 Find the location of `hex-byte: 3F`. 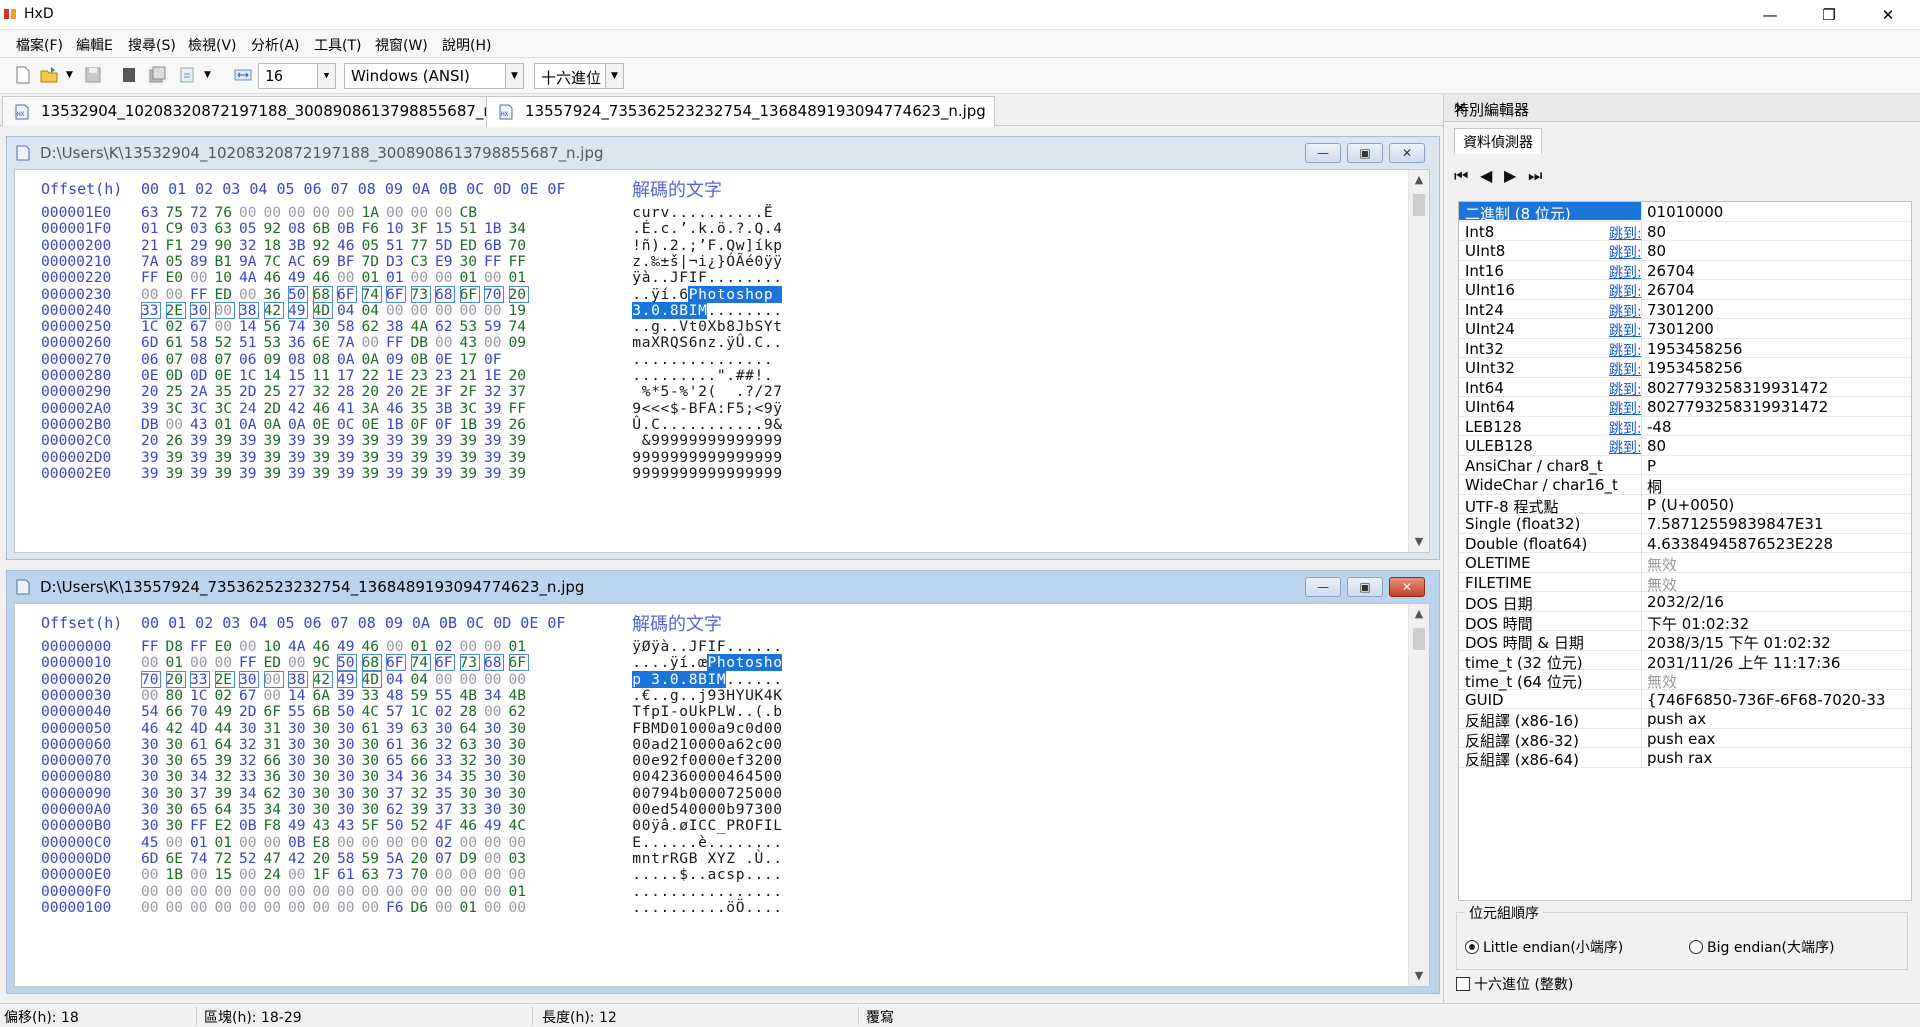

hex-byte: 3F is located at coordinates (445, 391).